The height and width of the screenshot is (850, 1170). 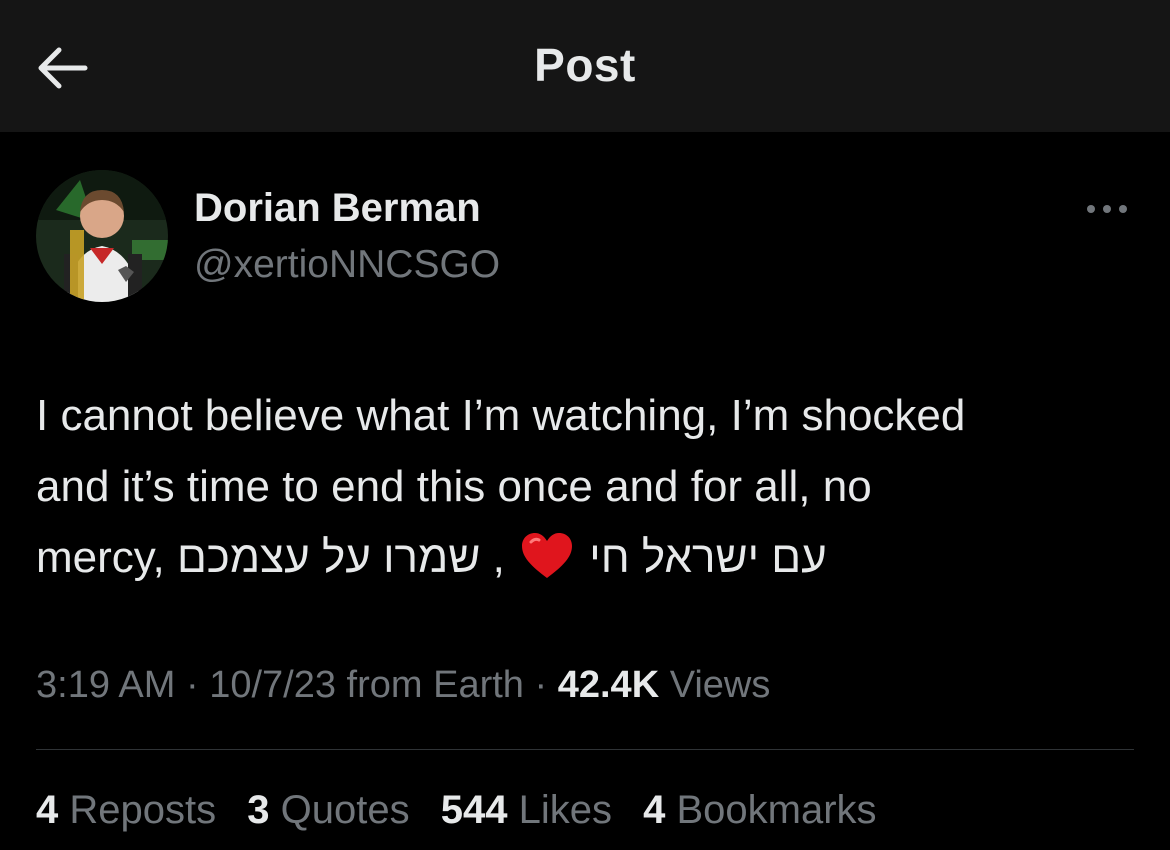 What do you see at coordinates (474, 810) in the screenshot?
I see `likes-count: 544` at bounding box center [474, 810].